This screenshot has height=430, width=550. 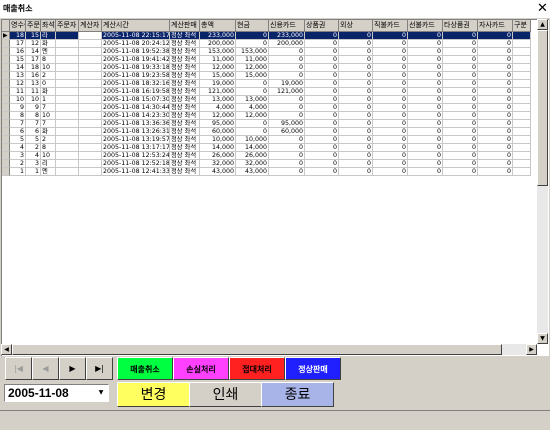 I want to click on change-button: 변경, so click(x=153, y=394).